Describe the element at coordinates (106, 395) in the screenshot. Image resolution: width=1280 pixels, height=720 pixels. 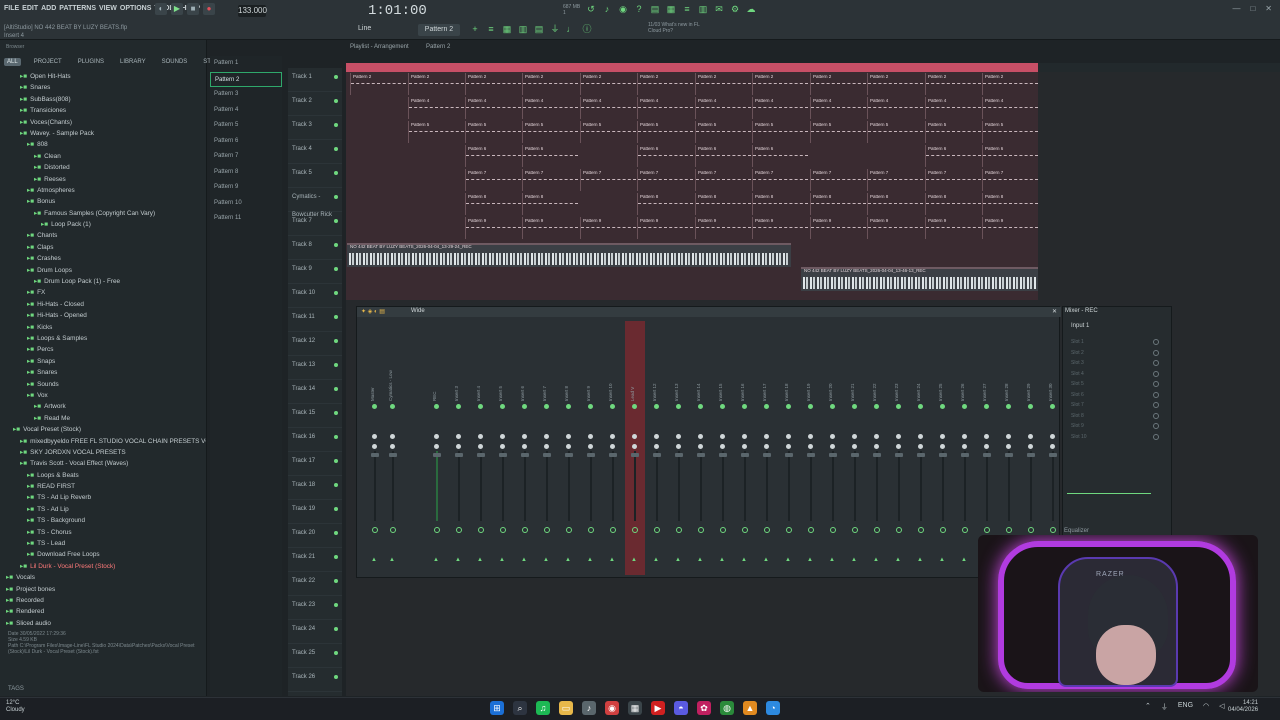
I see `browser-item: ▸■ Vox` at that location.